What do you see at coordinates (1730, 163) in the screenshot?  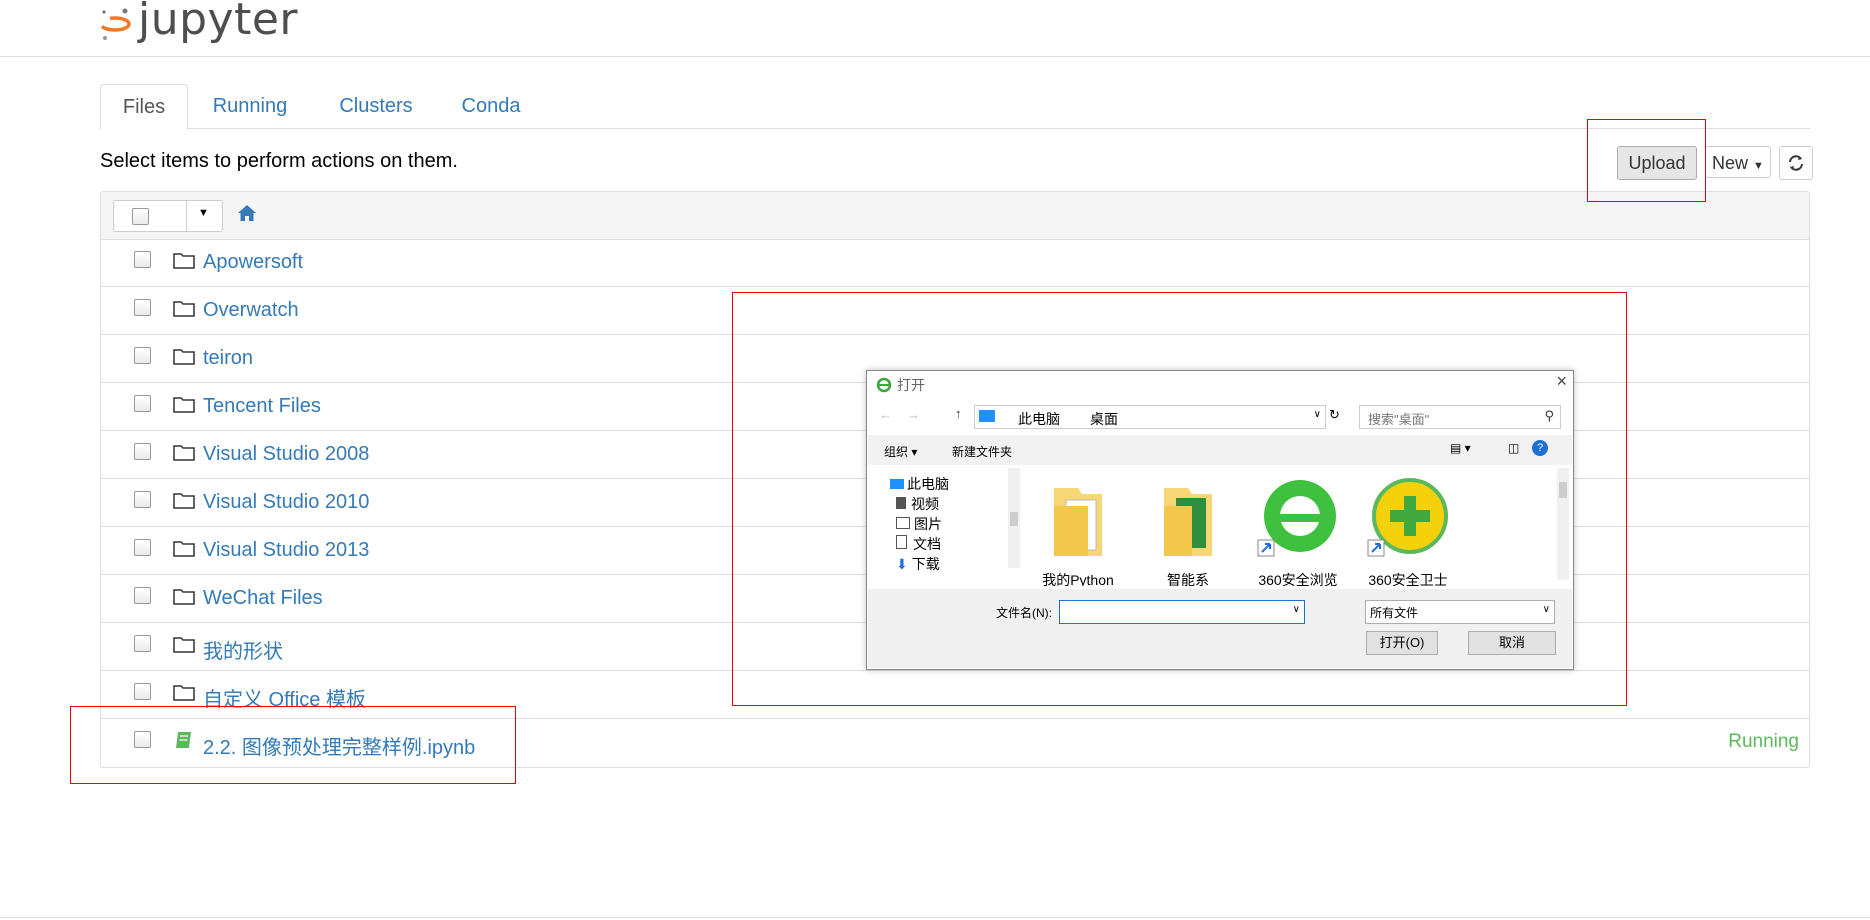 I see `new-label: New` at bounding box center [1730, 163].